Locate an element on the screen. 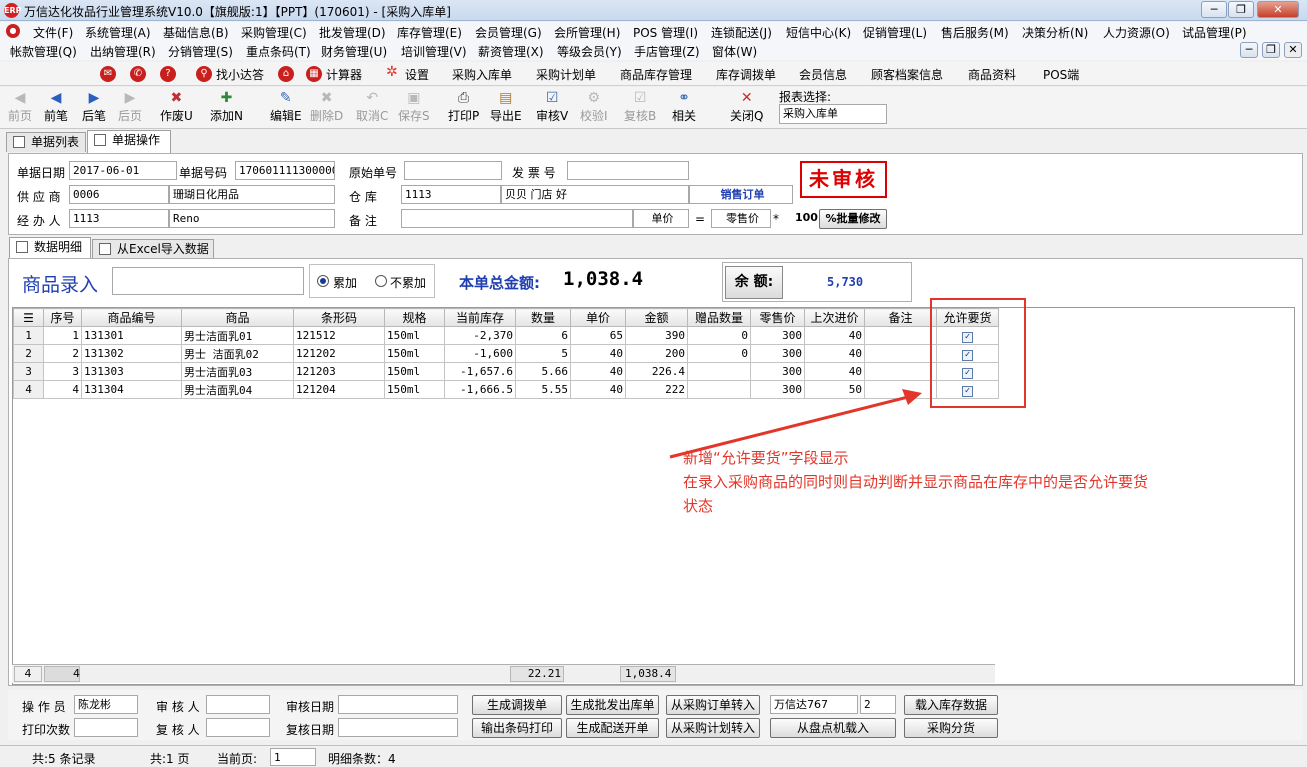 Image resolution: width=1307 pixels, height=767 pixels. cell-qty: 5 is located at coordinates (543, 353).